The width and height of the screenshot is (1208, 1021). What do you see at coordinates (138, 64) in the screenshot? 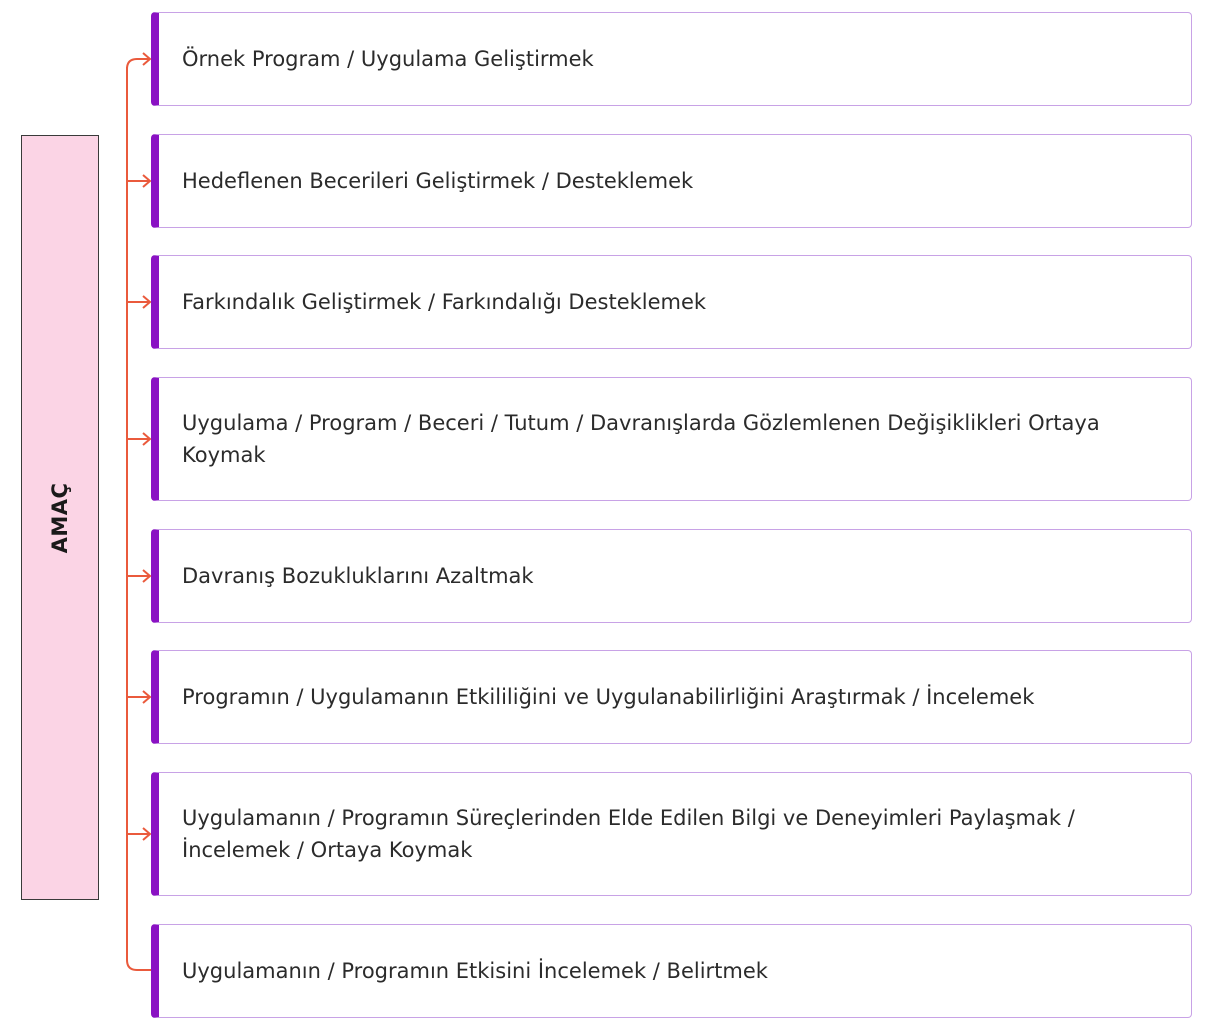
I see `connector-top-elbow` at bounding box center [138, 64].